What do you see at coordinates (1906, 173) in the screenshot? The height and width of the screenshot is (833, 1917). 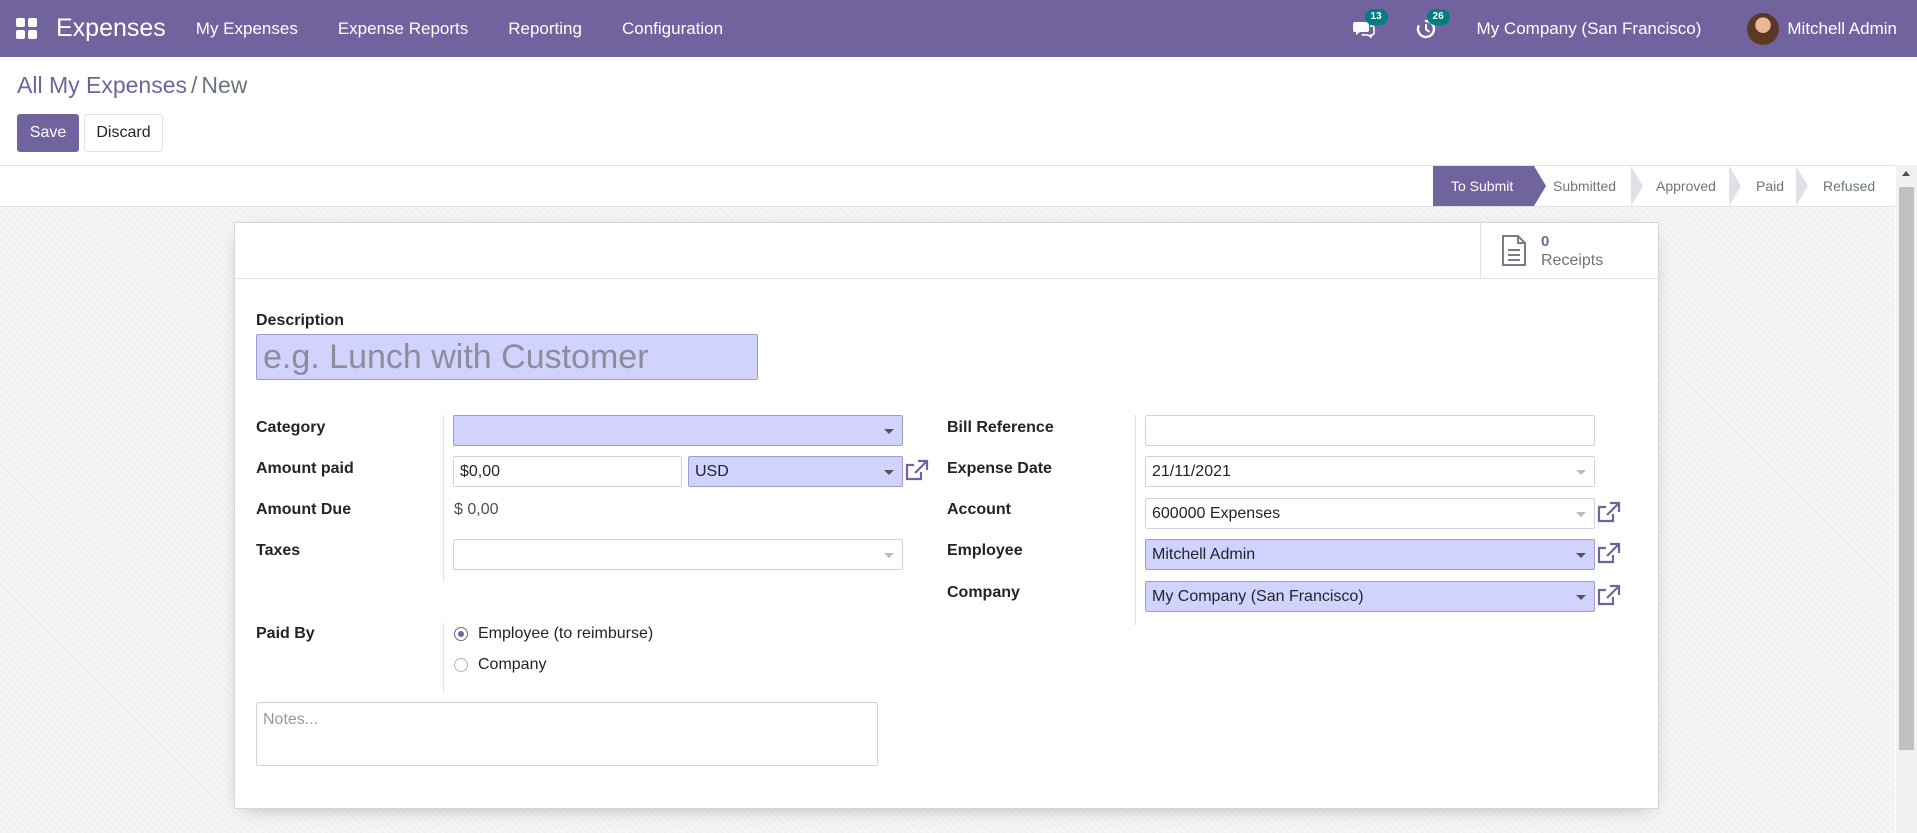 I see `scroll-up-arrow-icon` at bounding box center [1906, 173].